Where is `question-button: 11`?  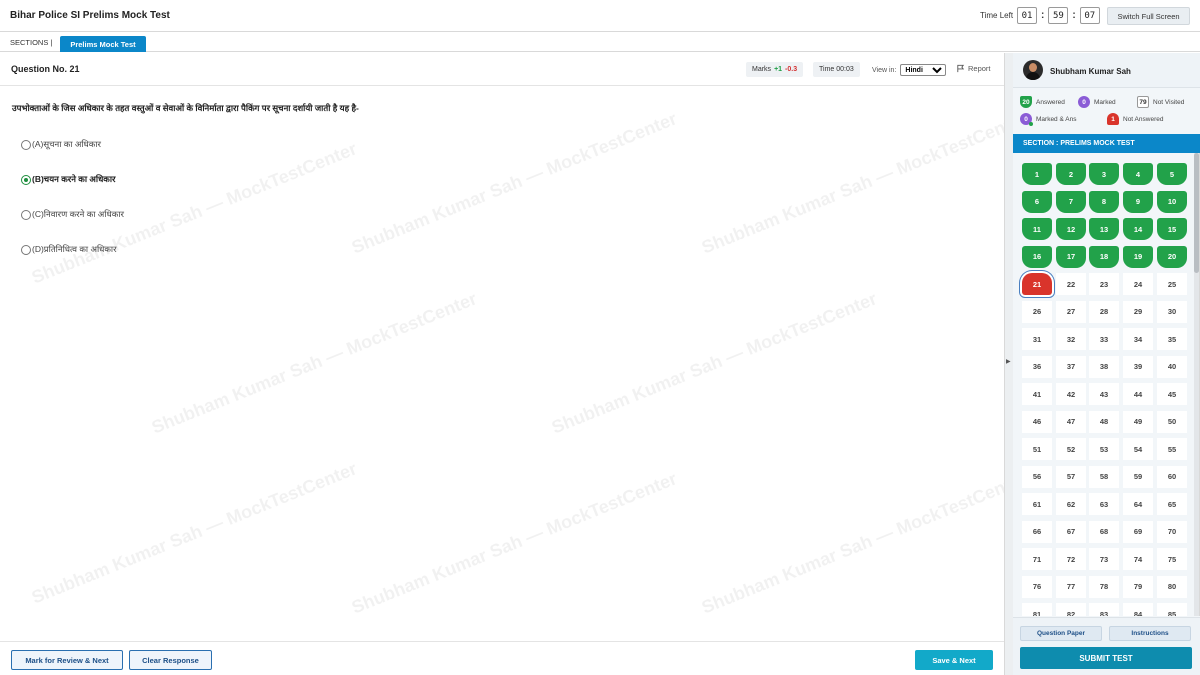
question-button: 11 is located at coordinates (1037, 229).